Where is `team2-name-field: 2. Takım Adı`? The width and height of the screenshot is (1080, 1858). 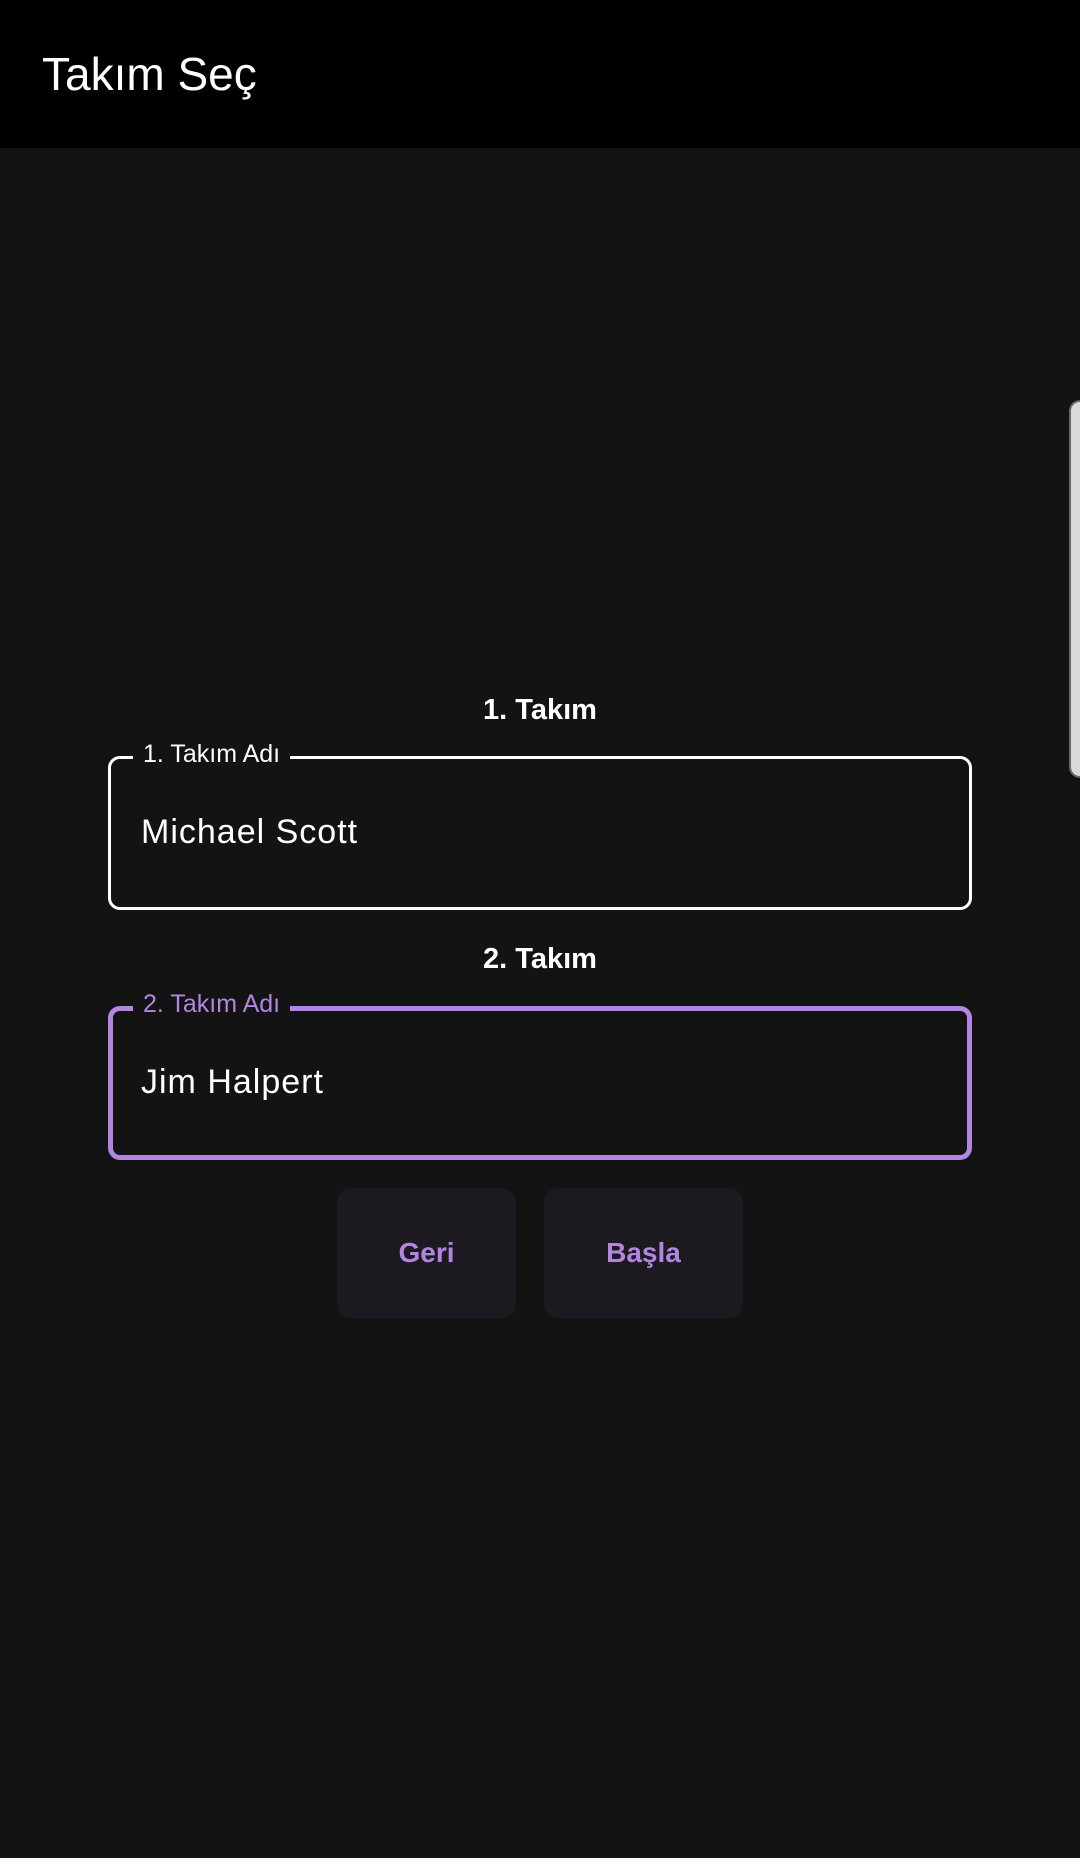 team2-name-field: 2. Takım Adı is located at coordinates (540, 1073).